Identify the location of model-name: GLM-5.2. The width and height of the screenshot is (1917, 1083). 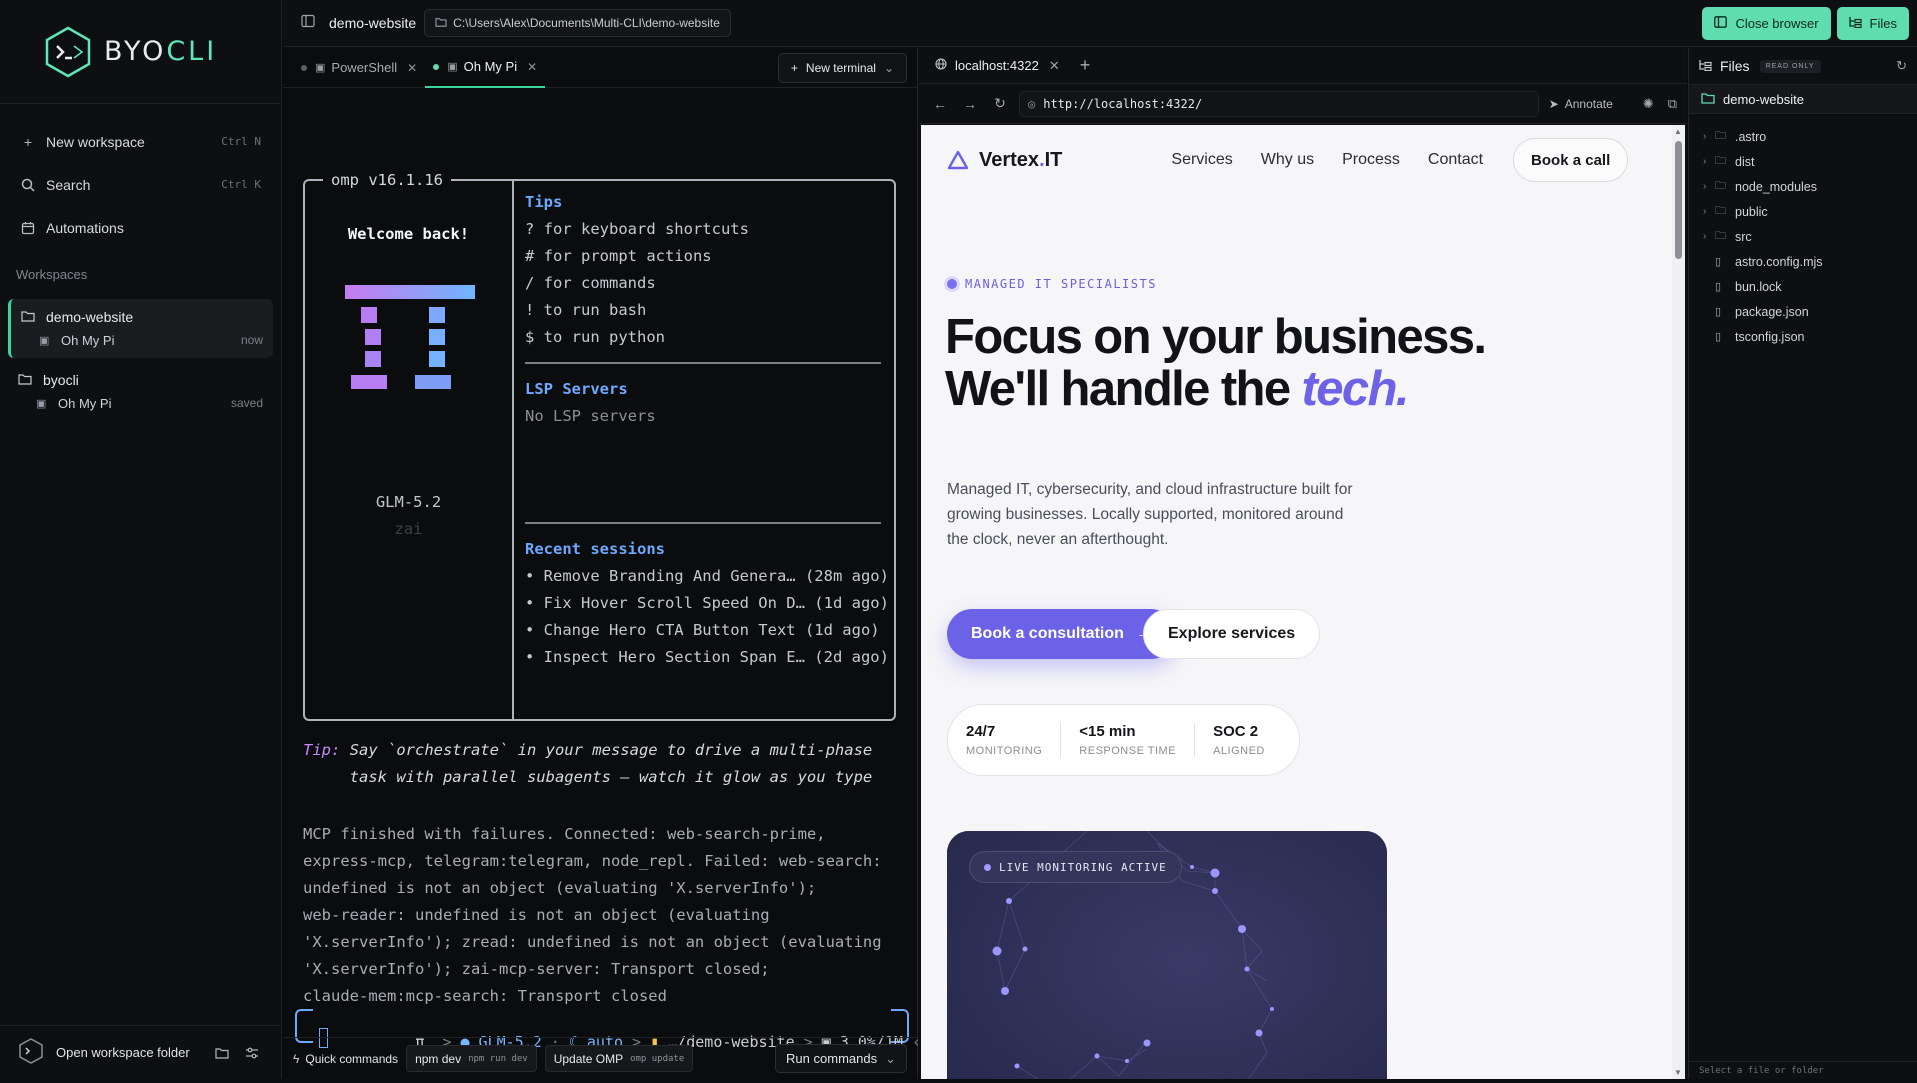
(408, 502).